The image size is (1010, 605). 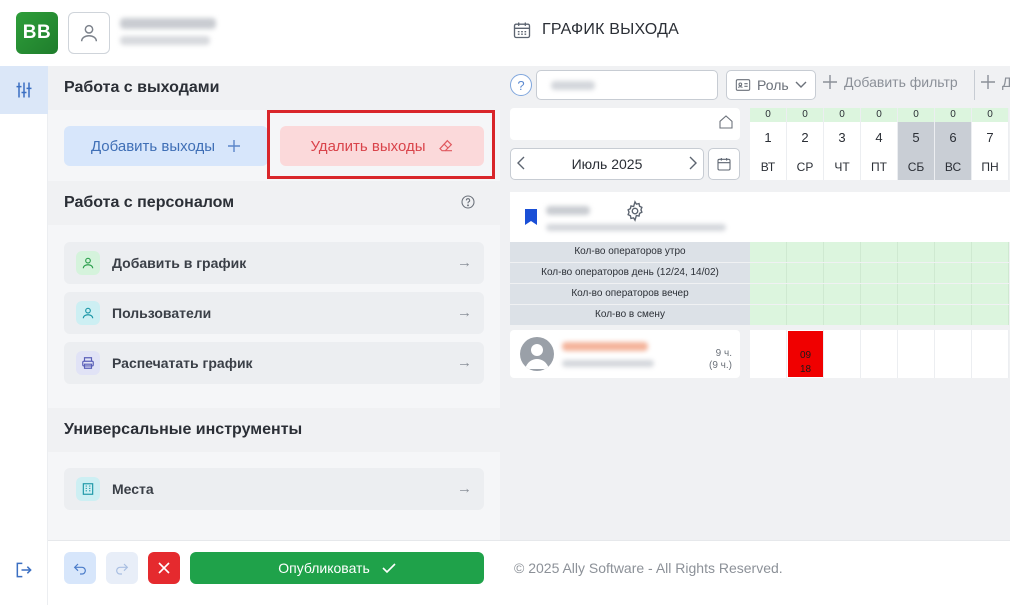 I want to click on undo-button, so click(x=80, y=568).